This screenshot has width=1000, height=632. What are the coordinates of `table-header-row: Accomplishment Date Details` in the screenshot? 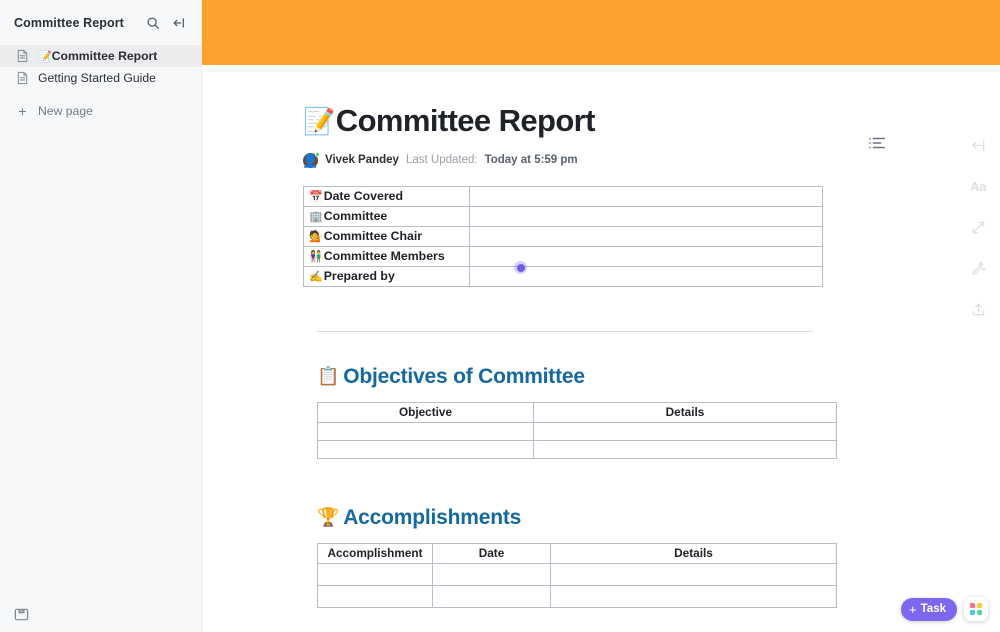 It's located at (577, 553).